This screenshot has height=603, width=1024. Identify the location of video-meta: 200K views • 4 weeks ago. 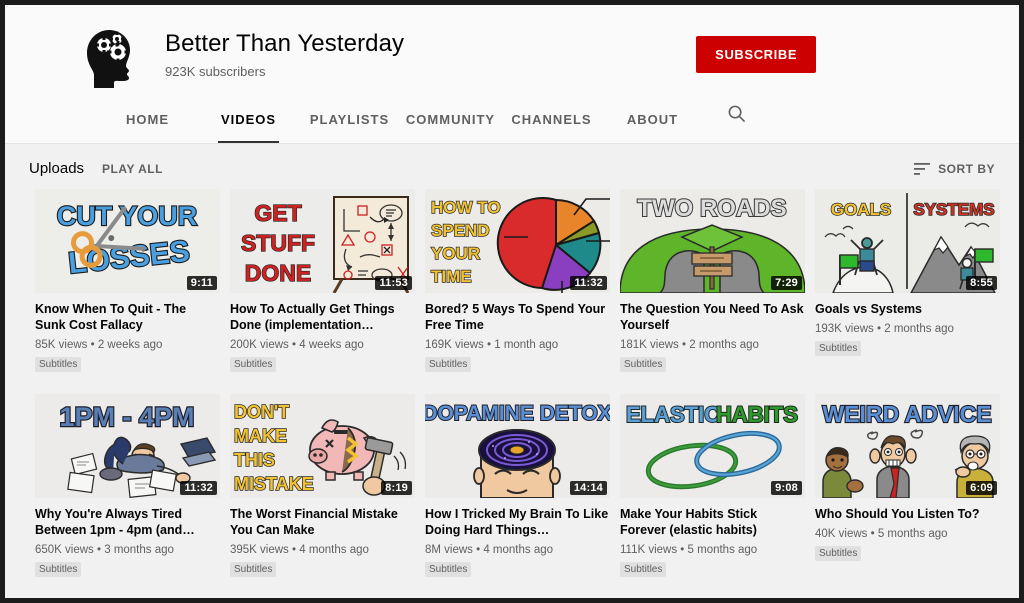
(297, 345).